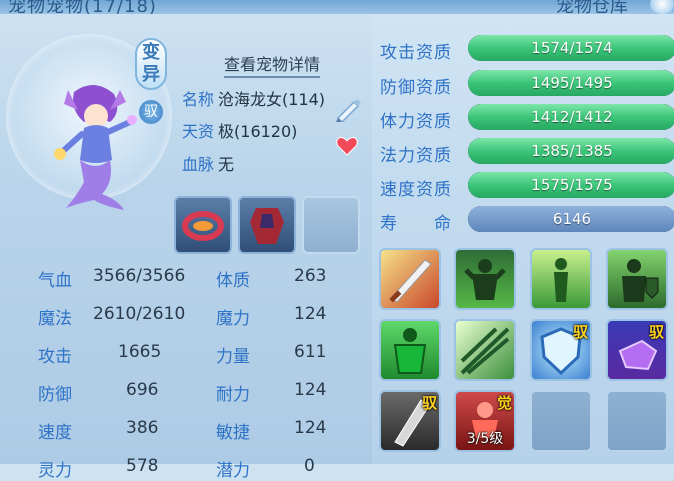 The height and width of the screenshot is (481, 674). Describe the element at coordinates (485, 439) in the screenshot. I see `skill-10-level: 3/5级` at that location.